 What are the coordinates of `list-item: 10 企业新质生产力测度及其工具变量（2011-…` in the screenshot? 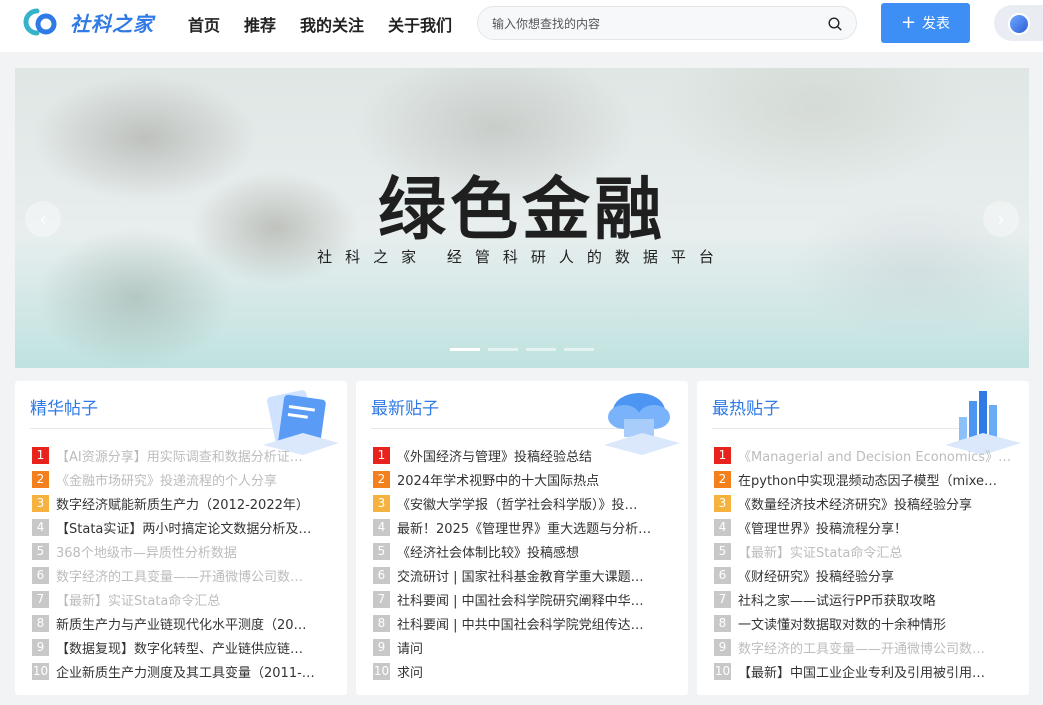 It's located at (182, 671).